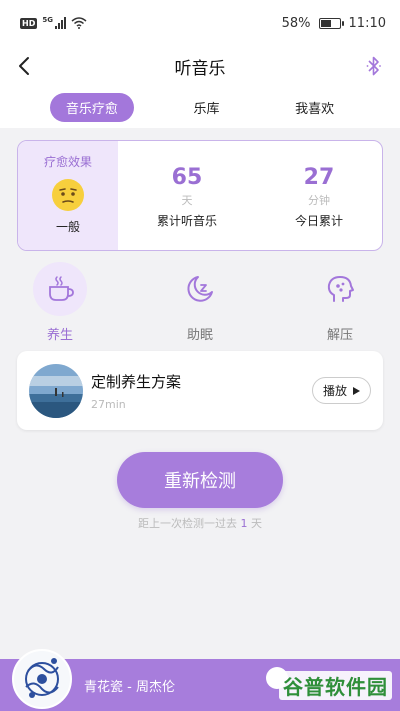  Describe the element at coordinates (200, 480) in the screenshot. I see `retest-button: 重新检测` at that location.